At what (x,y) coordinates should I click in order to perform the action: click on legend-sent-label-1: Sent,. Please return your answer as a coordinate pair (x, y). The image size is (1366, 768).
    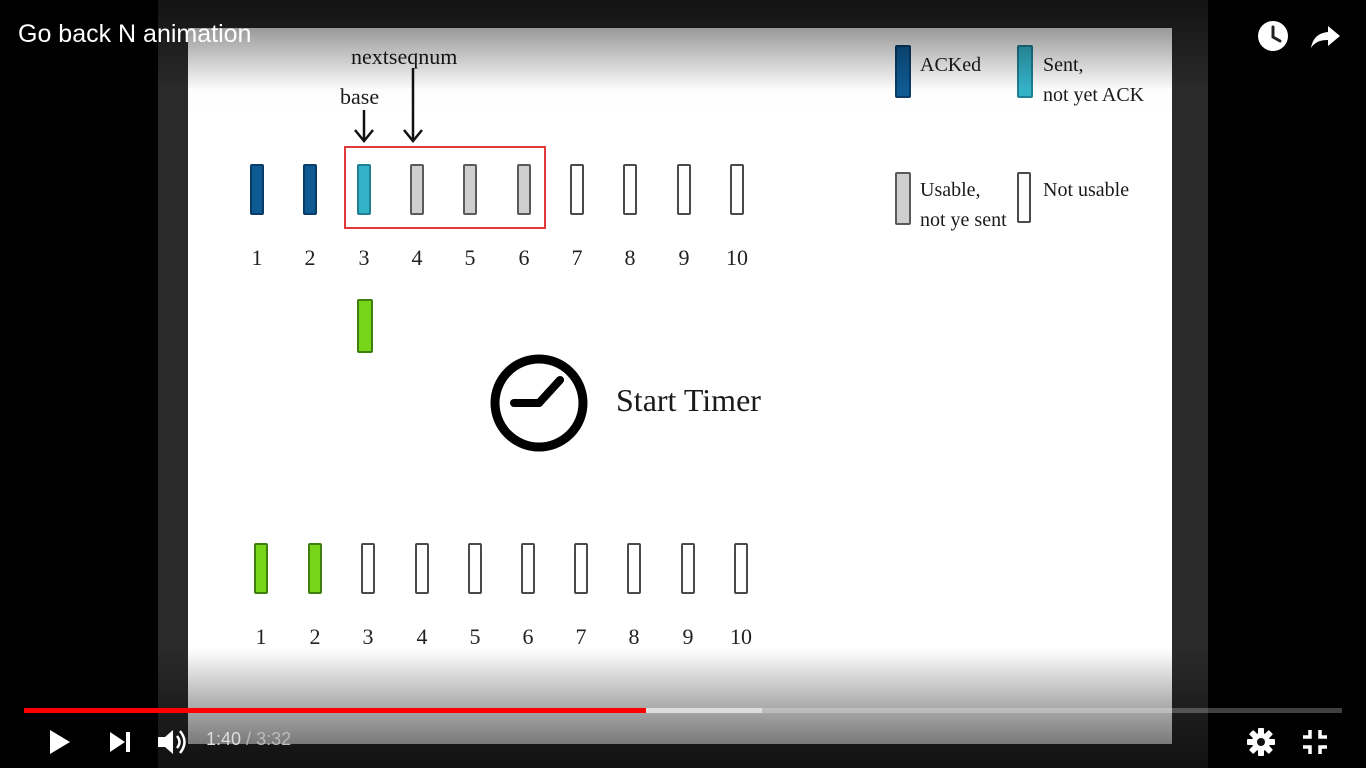
    Looking at the image, I should click on (1063, 65).